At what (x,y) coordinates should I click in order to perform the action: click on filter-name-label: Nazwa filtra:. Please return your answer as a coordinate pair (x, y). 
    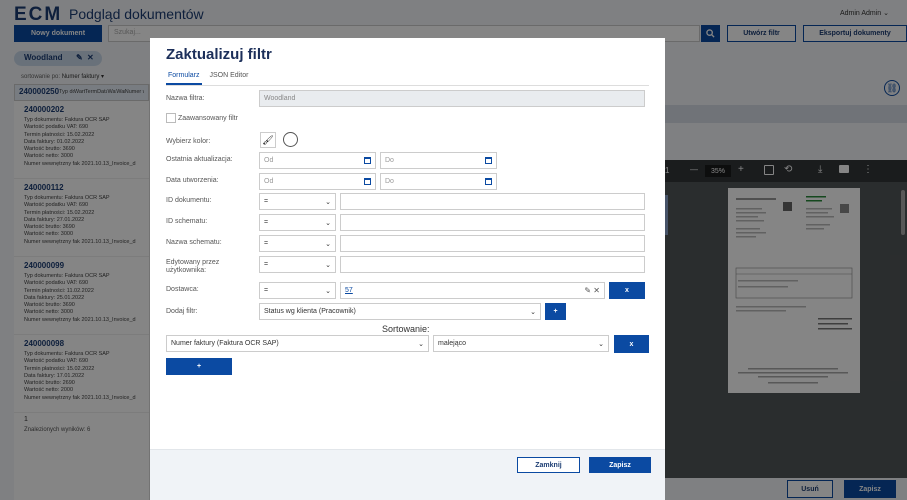
    Looking at the image, I should click on (185, 98).